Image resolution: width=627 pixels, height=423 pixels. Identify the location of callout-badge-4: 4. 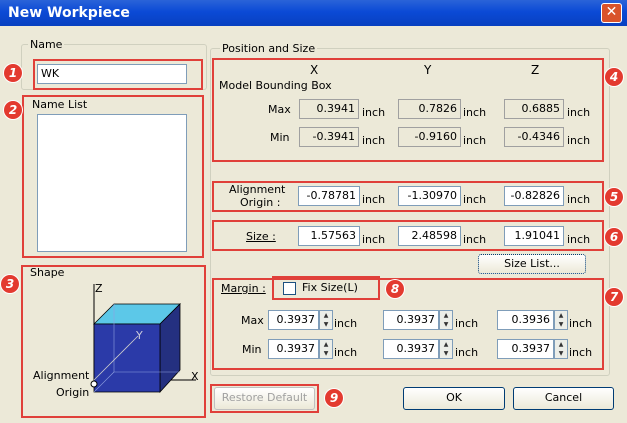
(614, 77).